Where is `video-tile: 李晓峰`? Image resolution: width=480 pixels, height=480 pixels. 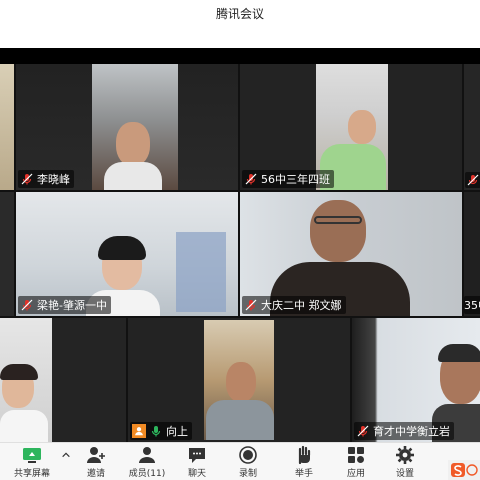
video-tile: 李晓峰 is located at coordinates (127, 127).